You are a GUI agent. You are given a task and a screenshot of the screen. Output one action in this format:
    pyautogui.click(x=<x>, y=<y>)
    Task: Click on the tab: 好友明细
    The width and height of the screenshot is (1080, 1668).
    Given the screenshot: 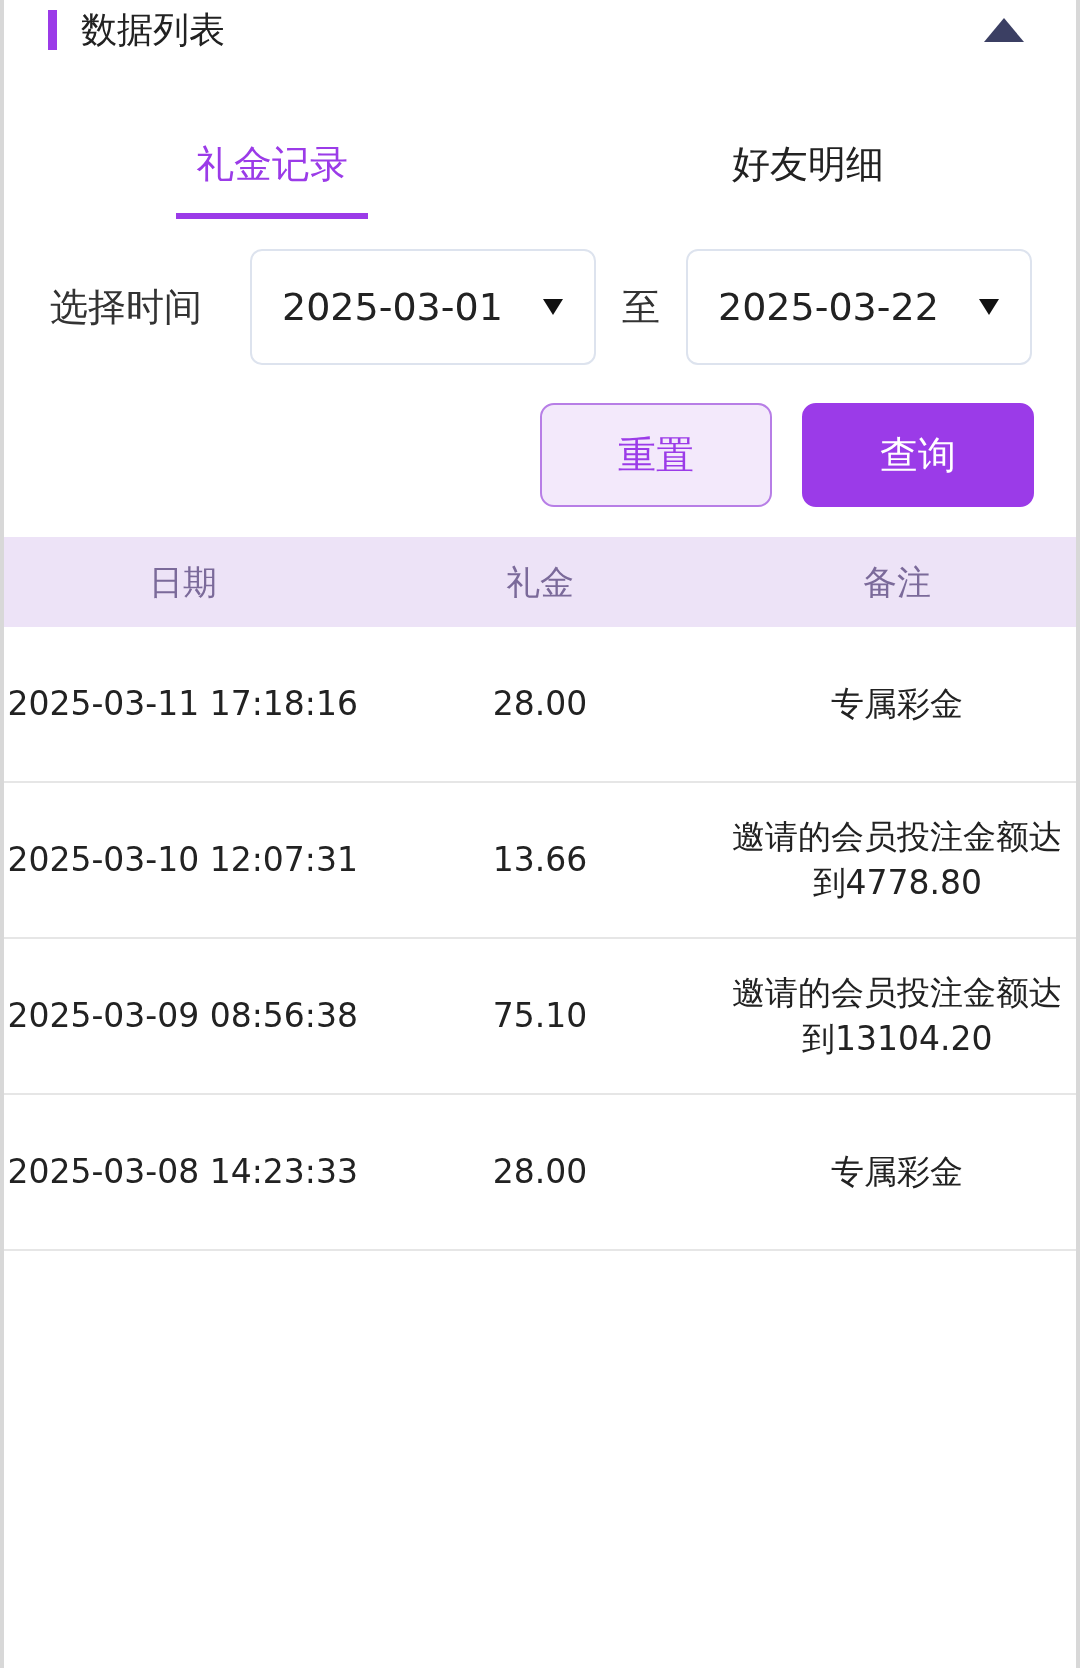 What is the action you would take?
    pyautogui.click(x=808, y=177)
    